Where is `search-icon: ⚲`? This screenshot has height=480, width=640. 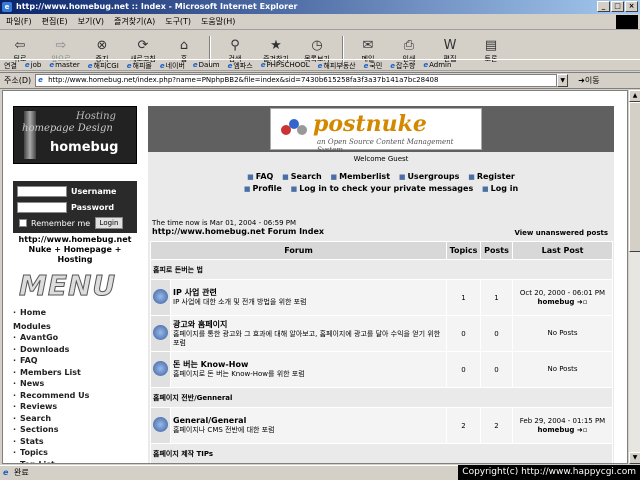
search-icon: ⚲ is located at coordinates (235, 45).